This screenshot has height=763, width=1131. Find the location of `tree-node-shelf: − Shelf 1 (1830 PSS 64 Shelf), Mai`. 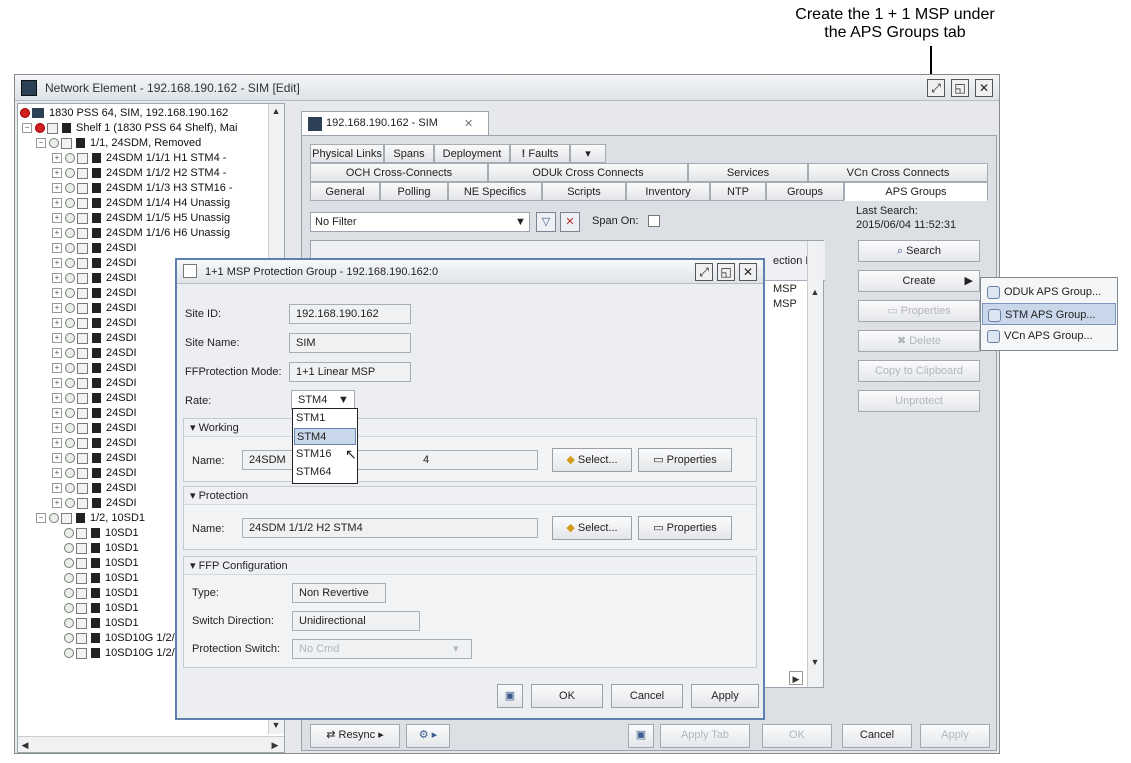

tree-node-shelf: − Shelf 1 (1830 PSS 64 Shelf), Mai is located at coordinates (129, 128).